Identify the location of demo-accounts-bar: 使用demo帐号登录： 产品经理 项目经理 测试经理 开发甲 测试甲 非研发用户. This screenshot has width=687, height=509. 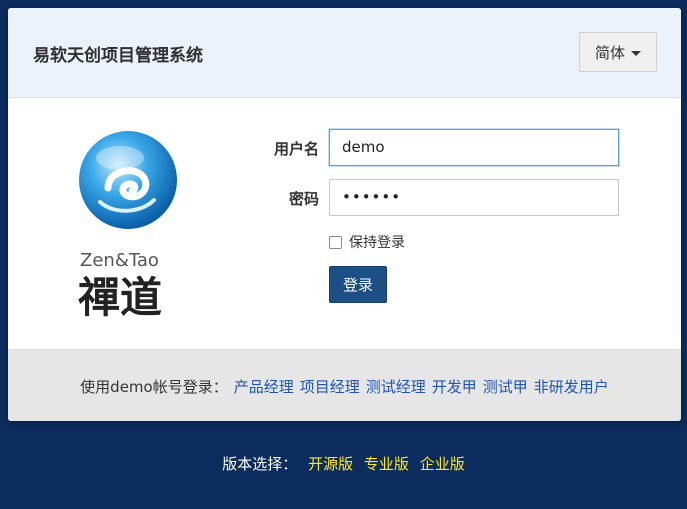
(344, 385).